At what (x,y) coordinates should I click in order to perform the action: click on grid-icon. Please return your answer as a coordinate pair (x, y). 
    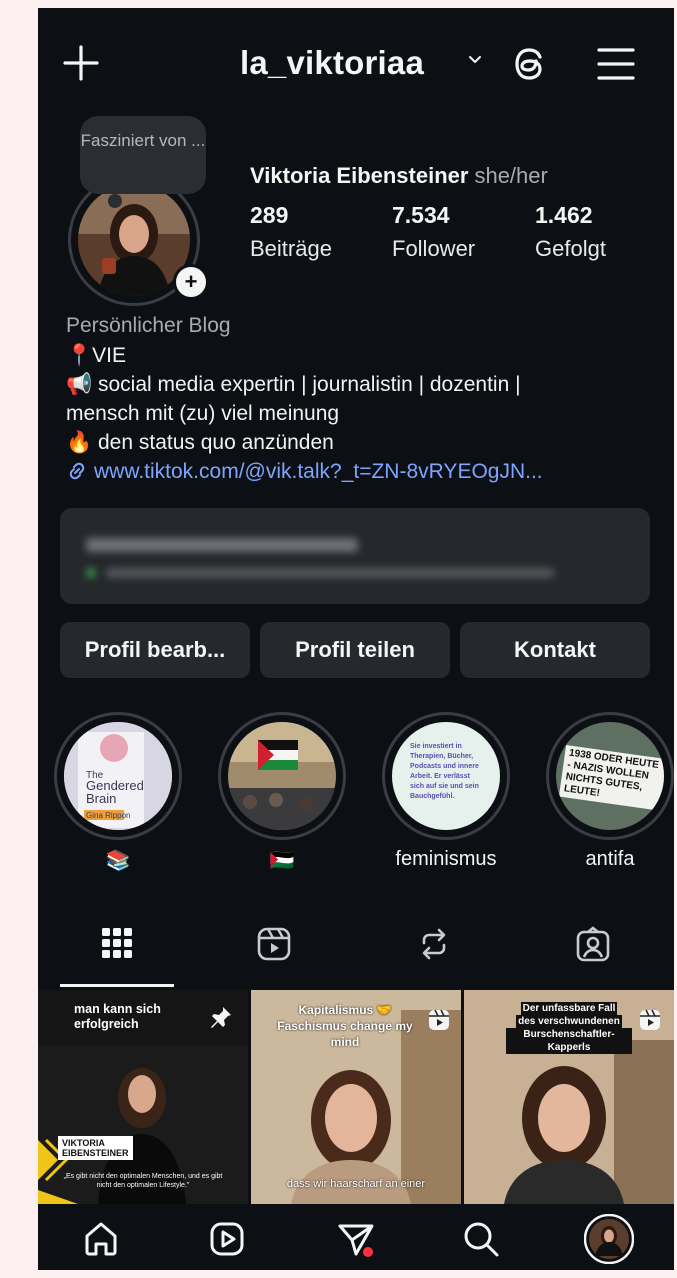
    Looking at the image, I should click on (117, 945).